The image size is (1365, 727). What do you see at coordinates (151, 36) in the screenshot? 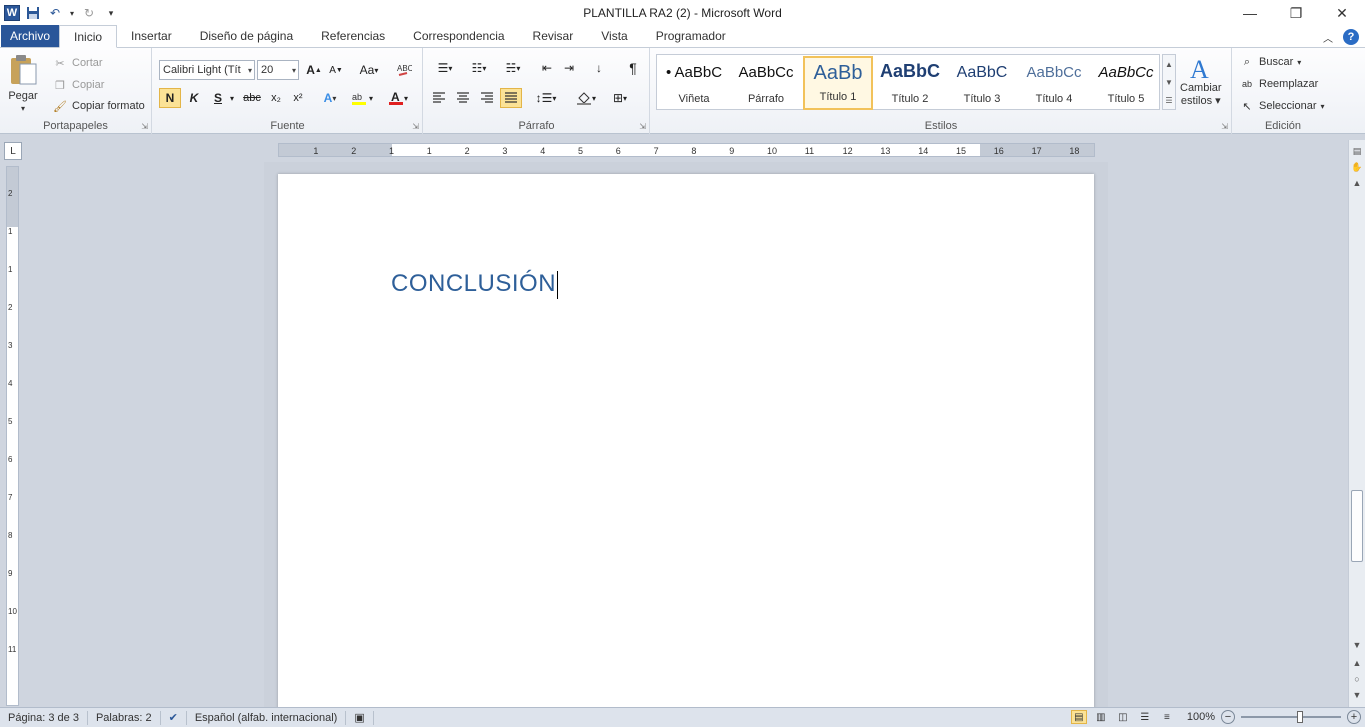
I see `tab-insertar: Insertar` at bounding box center [151, 36].